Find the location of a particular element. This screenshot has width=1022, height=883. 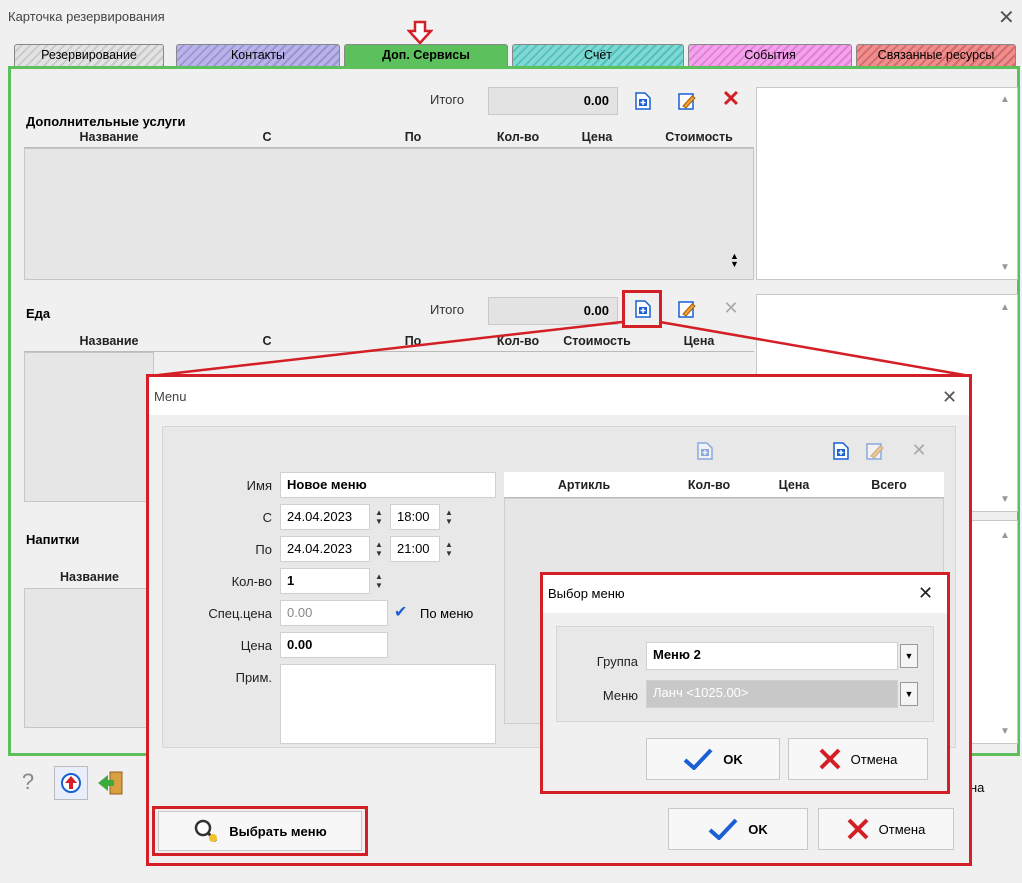

drinks-scroll-up-icon: ▲ is located at coordinates (1005, 535).